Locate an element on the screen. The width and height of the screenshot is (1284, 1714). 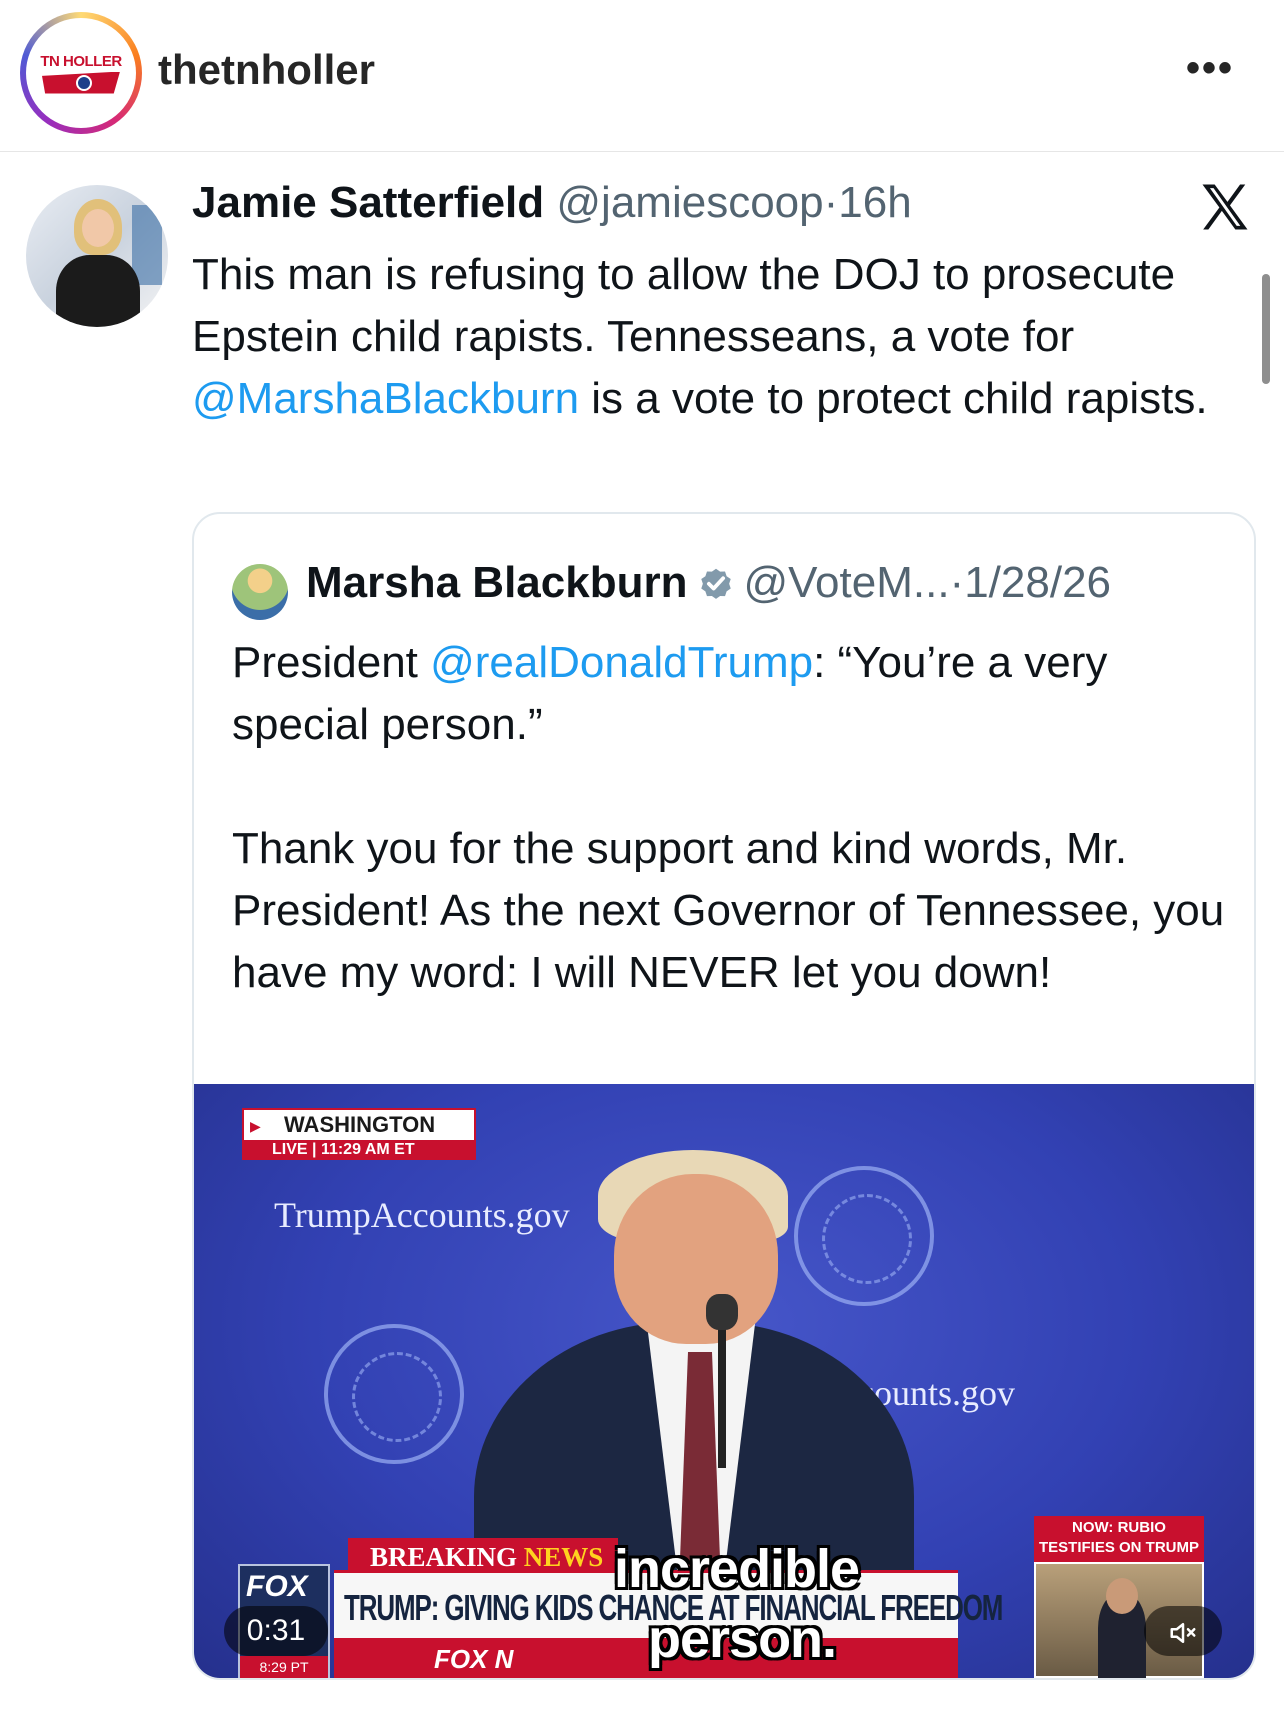
caption-line-2: person. is located at coordinates (742, 1639).